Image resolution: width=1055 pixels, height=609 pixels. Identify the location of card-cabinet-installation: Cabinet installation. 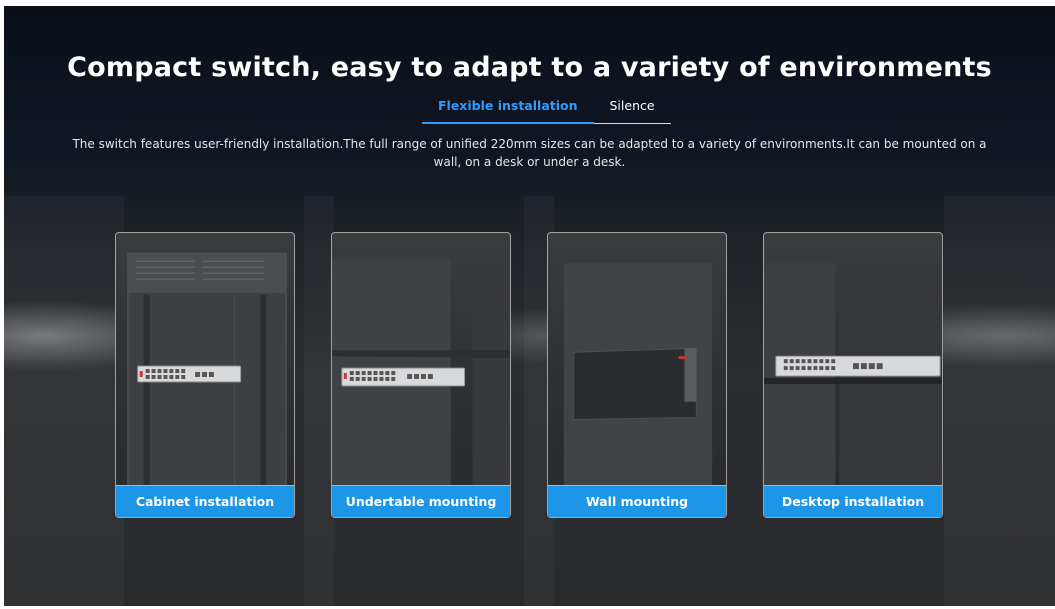
(205, 375).